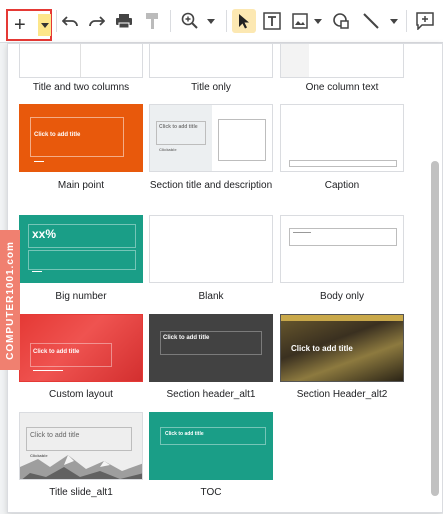 The width and height of the screenshot is (443, 514). What do you see at coordinates (342, 138) in the screenshot?
I see `layout-thumb-caption` at bounding box center [342, 138].